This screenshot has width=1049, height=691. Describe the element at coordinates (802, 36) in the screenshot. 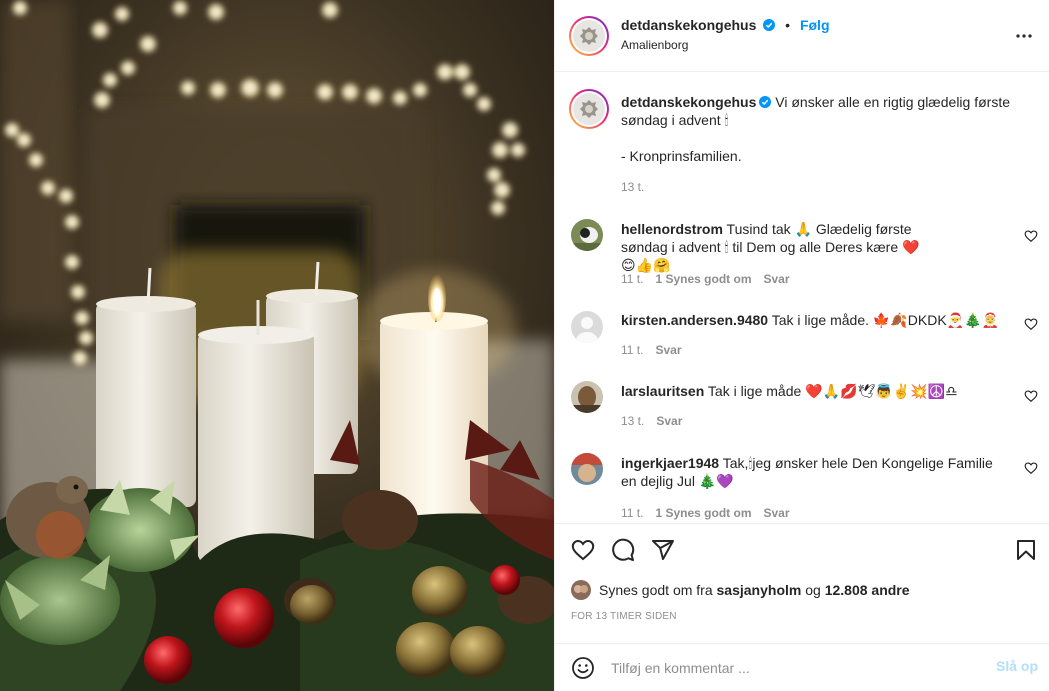

I see `post-header: detdanskekongehus • Følg Amalienborg` at that location.